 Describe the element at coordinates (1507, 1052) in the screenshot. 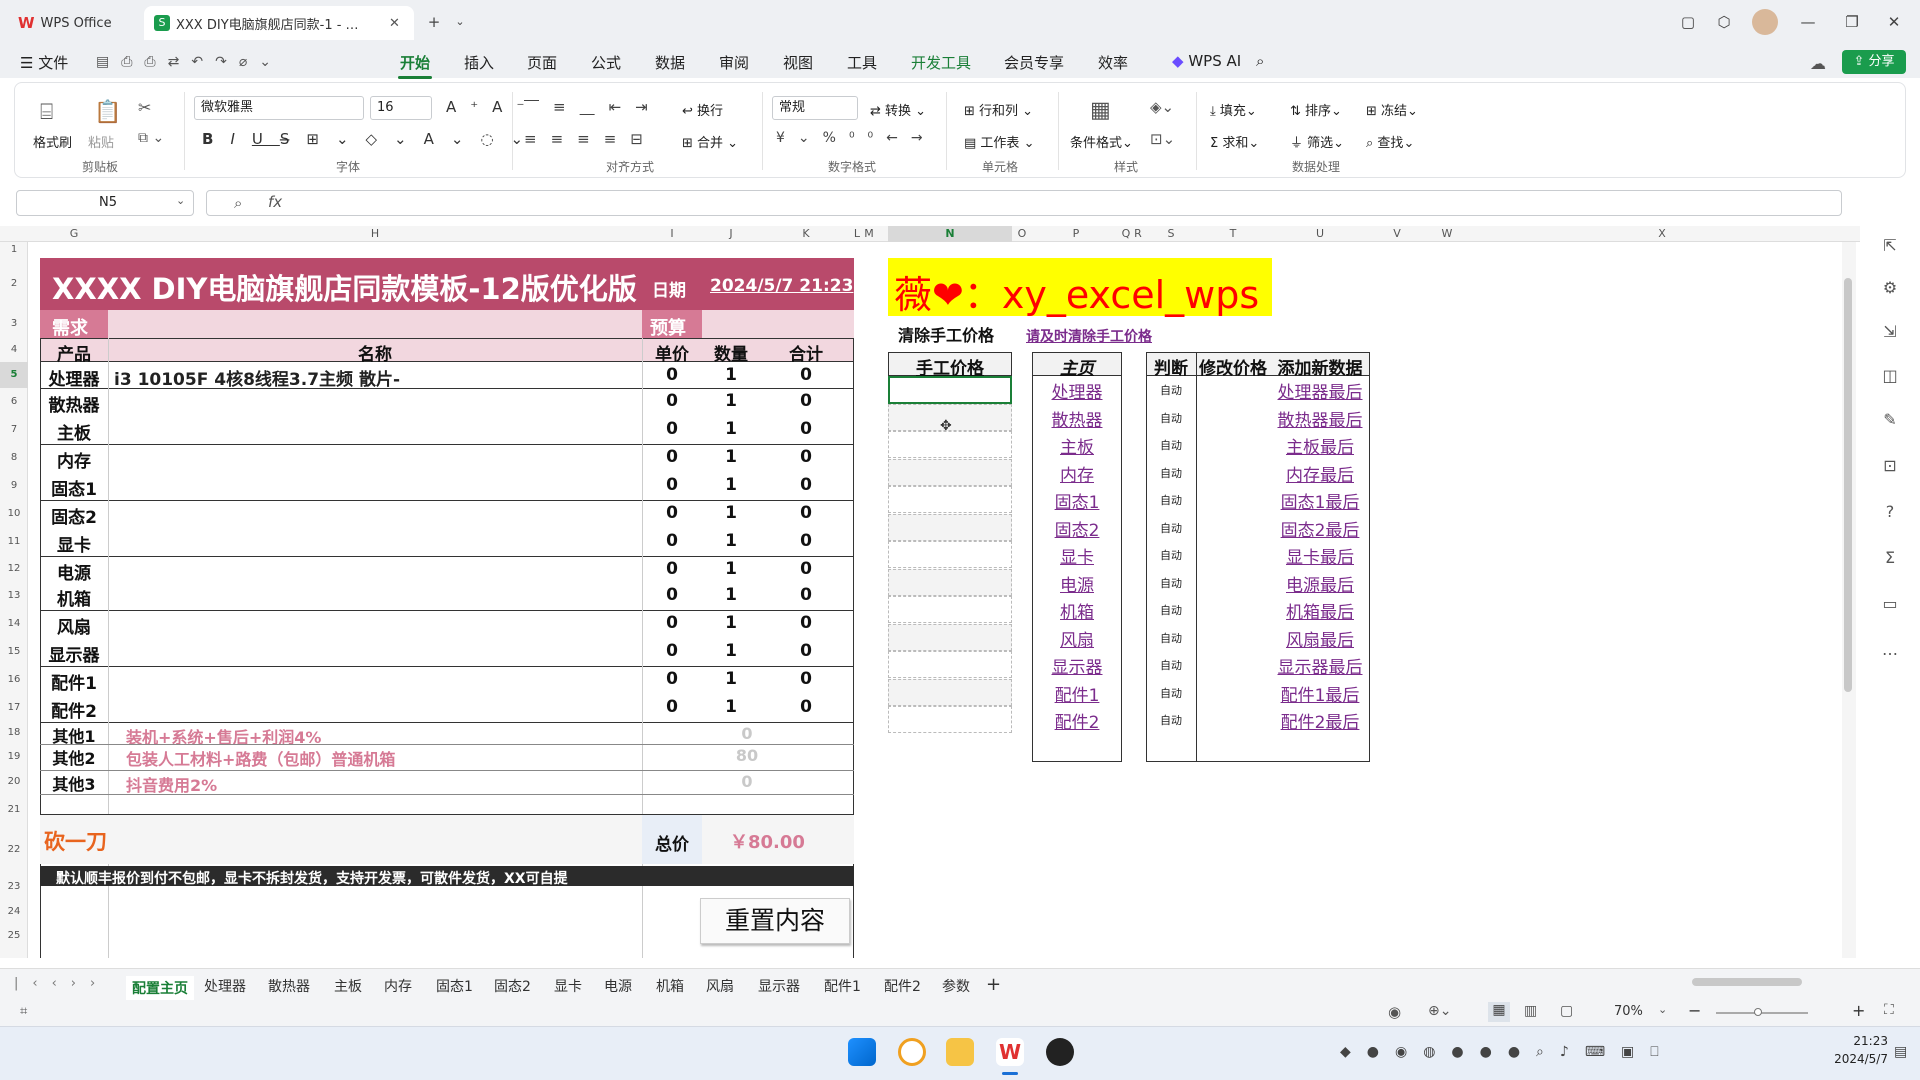

I see `system-tray-icons: ◆●◉◍●●●⌕♪⌨▣⎕` at that location.